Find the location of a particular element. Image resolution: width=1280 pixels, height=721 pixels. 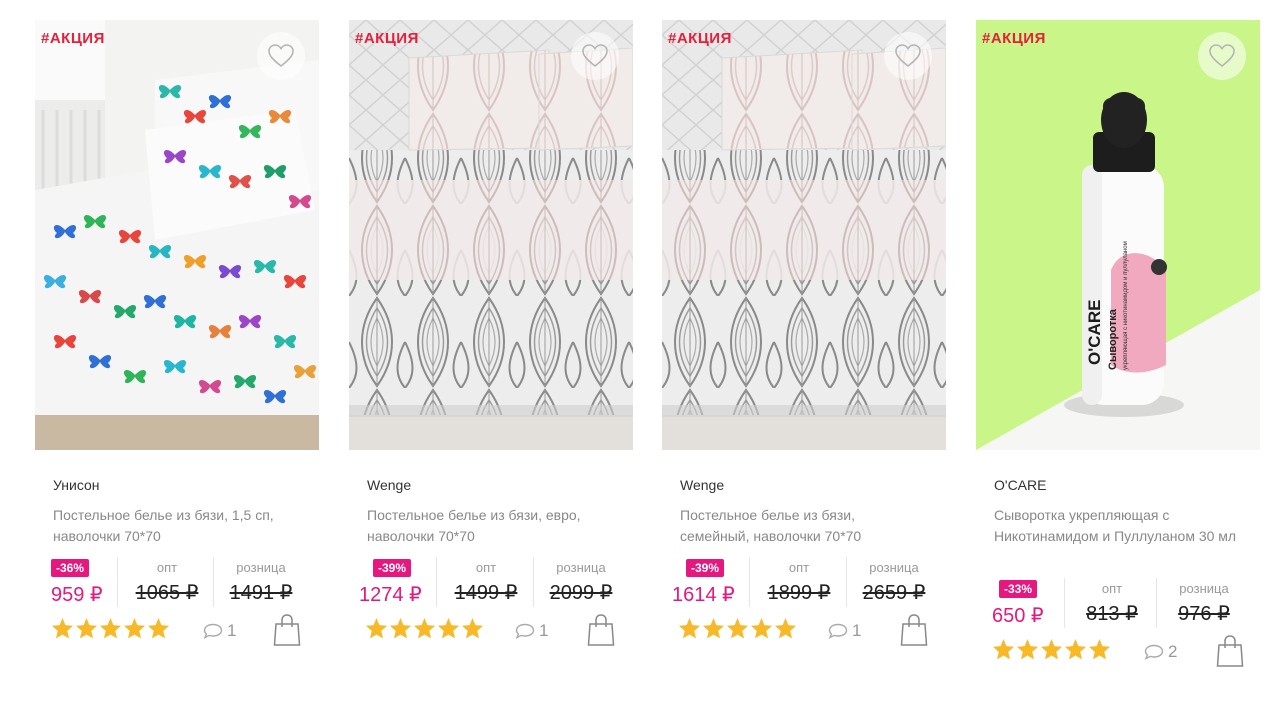

current-price: 1614 ₽ is located at coordinates (703, 595).